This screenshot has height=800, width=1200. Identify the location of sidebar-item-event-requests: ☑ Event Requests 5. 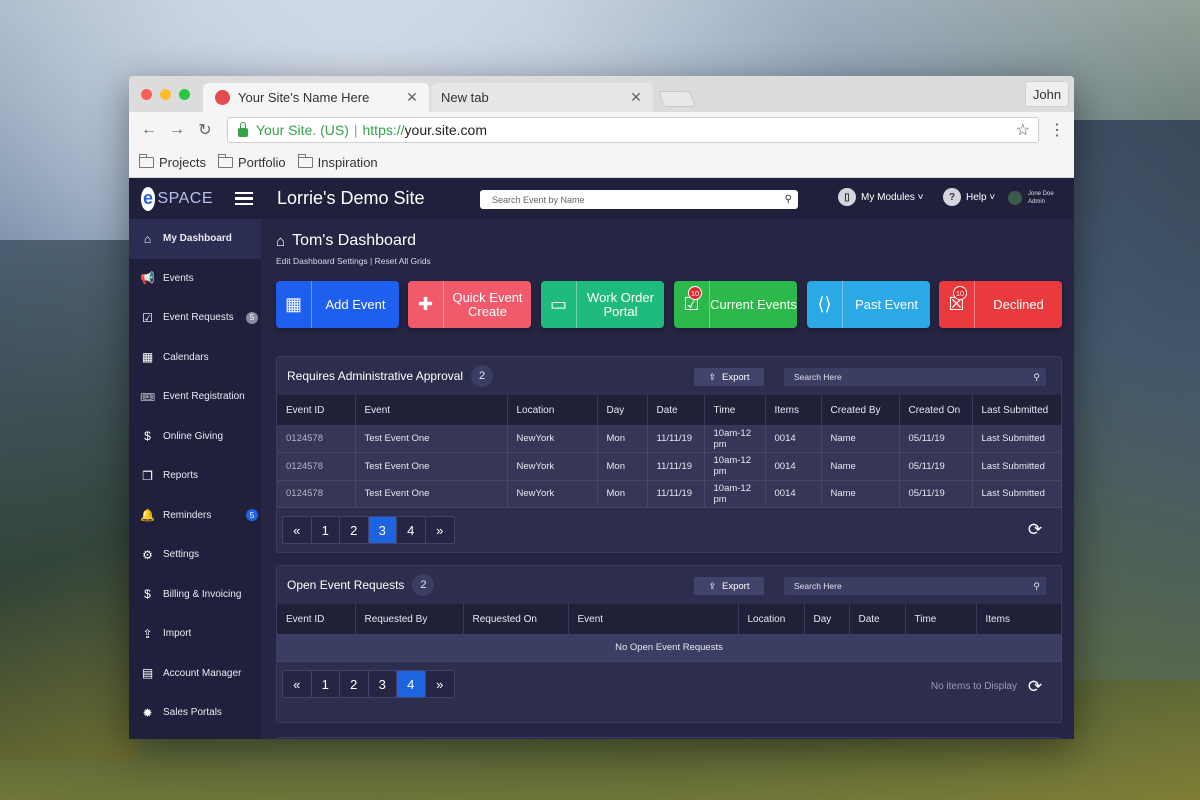
(195, 318).